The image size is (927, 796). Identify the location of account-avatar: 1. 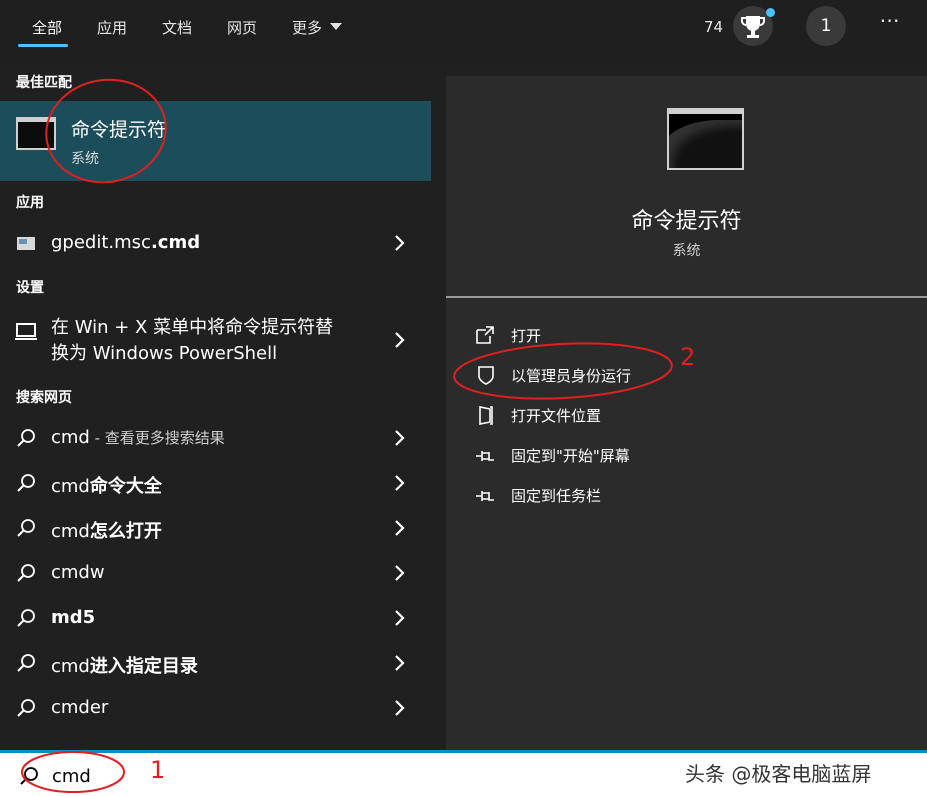
(826, 26).